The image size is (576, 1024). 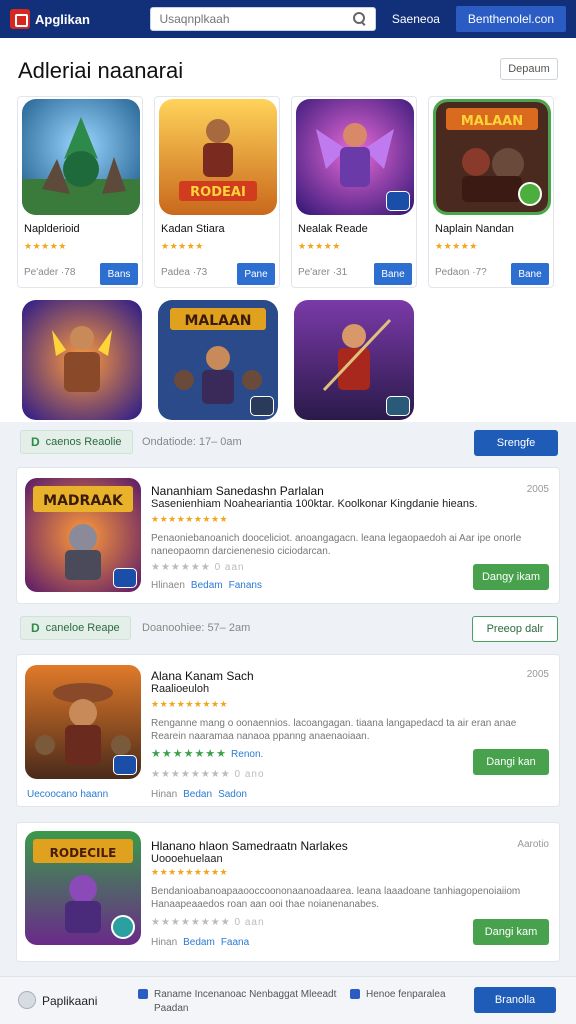 What do you see at coordinates (101, 70) in the screenshot?
I see `section-title: Adleriai naanarai` at bounding box center [101, 70].